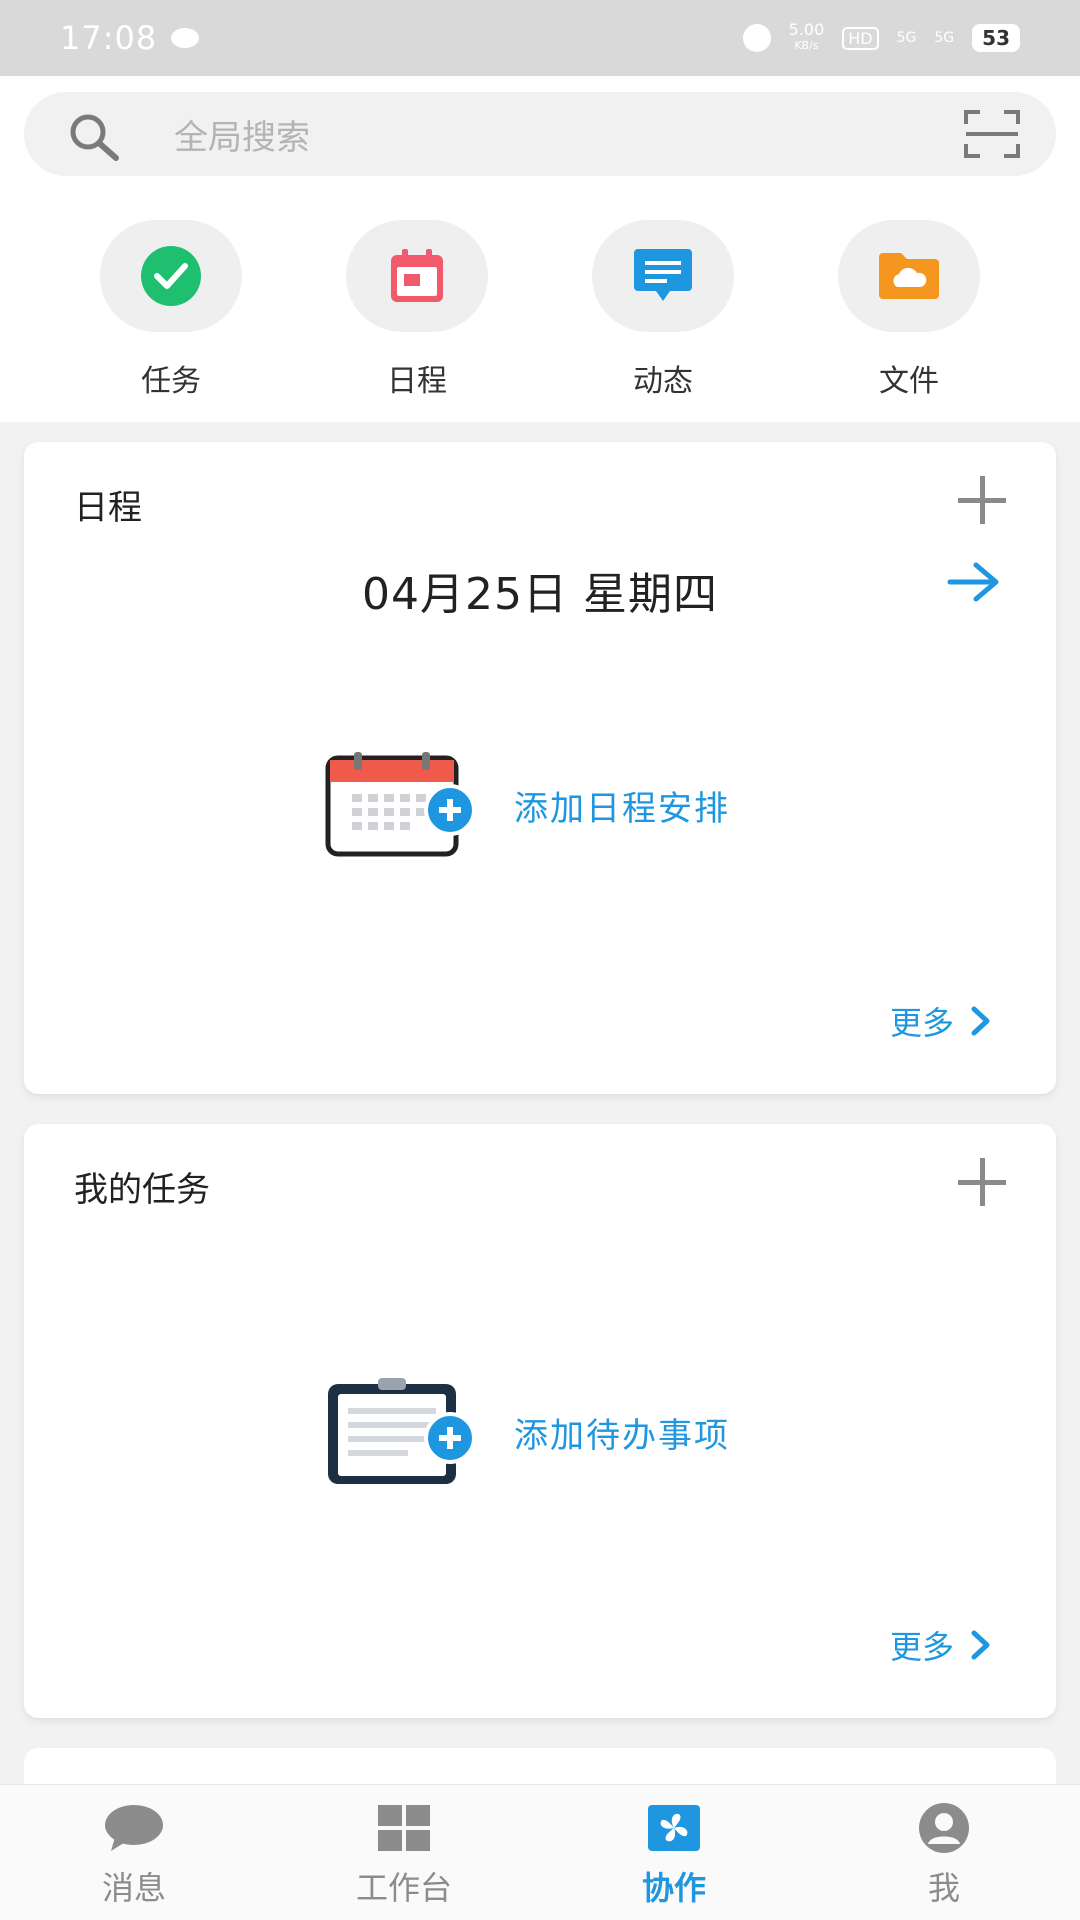 This screenshot has width=1080, height=1920. Describe the element at coordinates (134, 1854) in the screenshot. I see `tab-messages: 消息` at that location.